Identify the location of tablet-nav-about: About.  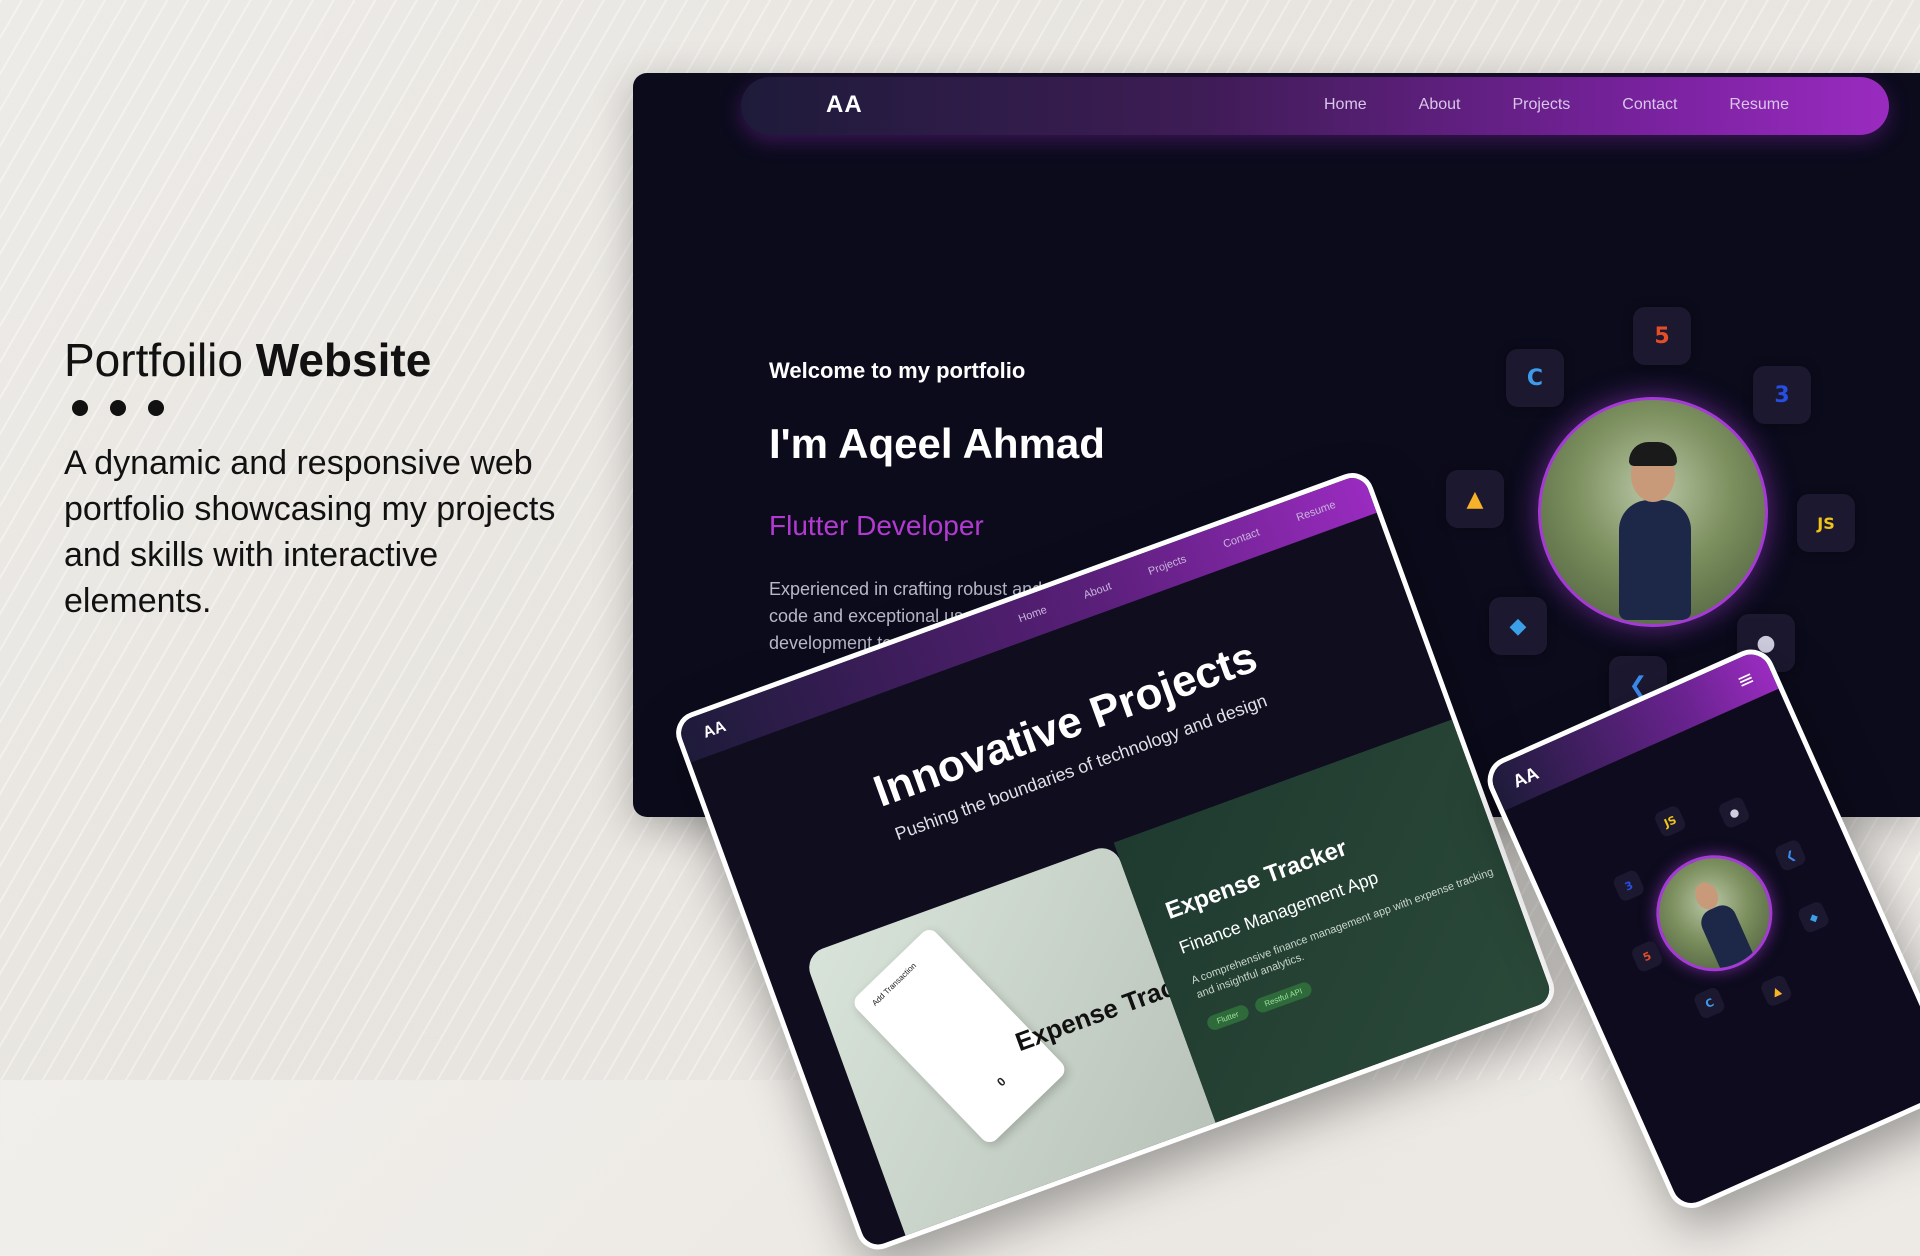
(1097, 590).